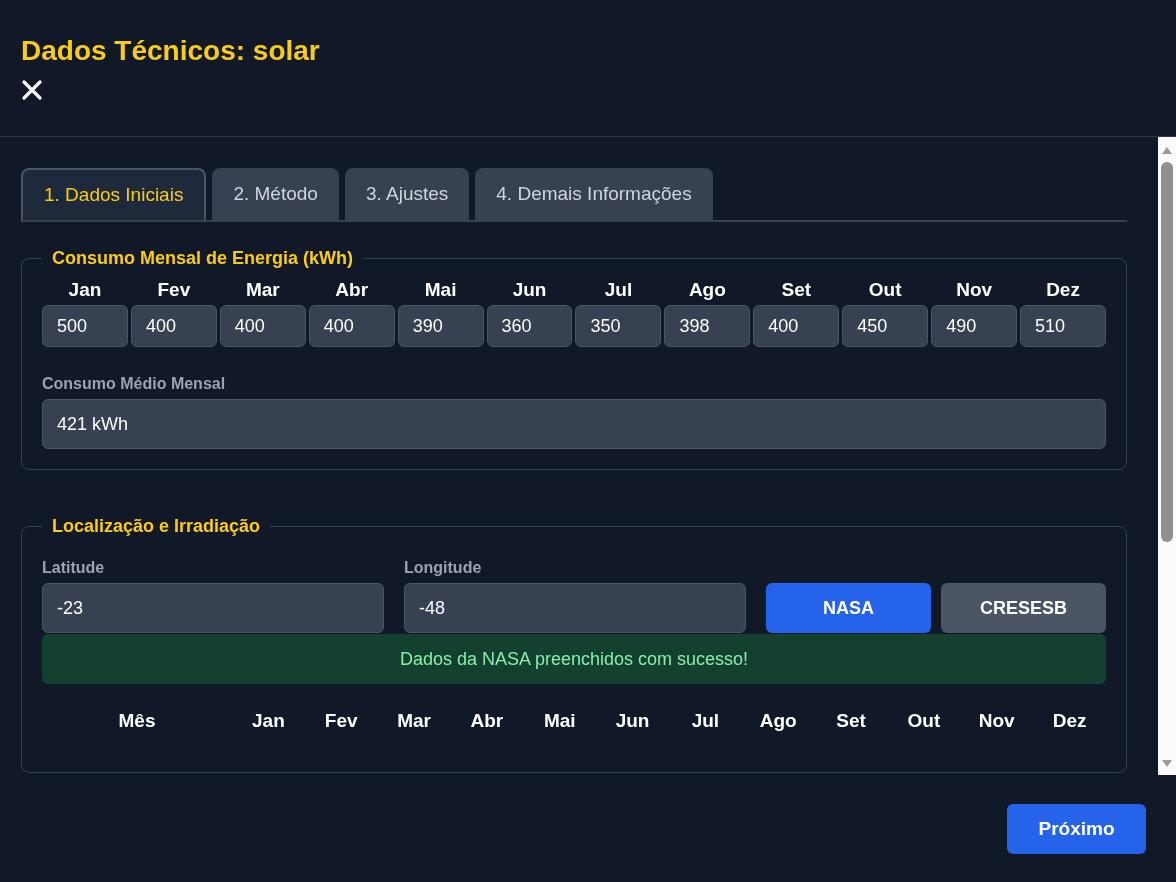 Image resolution: width=1176 pixels, height=882 pixels. I want to click on column-header: Jul, so click(705, 721).